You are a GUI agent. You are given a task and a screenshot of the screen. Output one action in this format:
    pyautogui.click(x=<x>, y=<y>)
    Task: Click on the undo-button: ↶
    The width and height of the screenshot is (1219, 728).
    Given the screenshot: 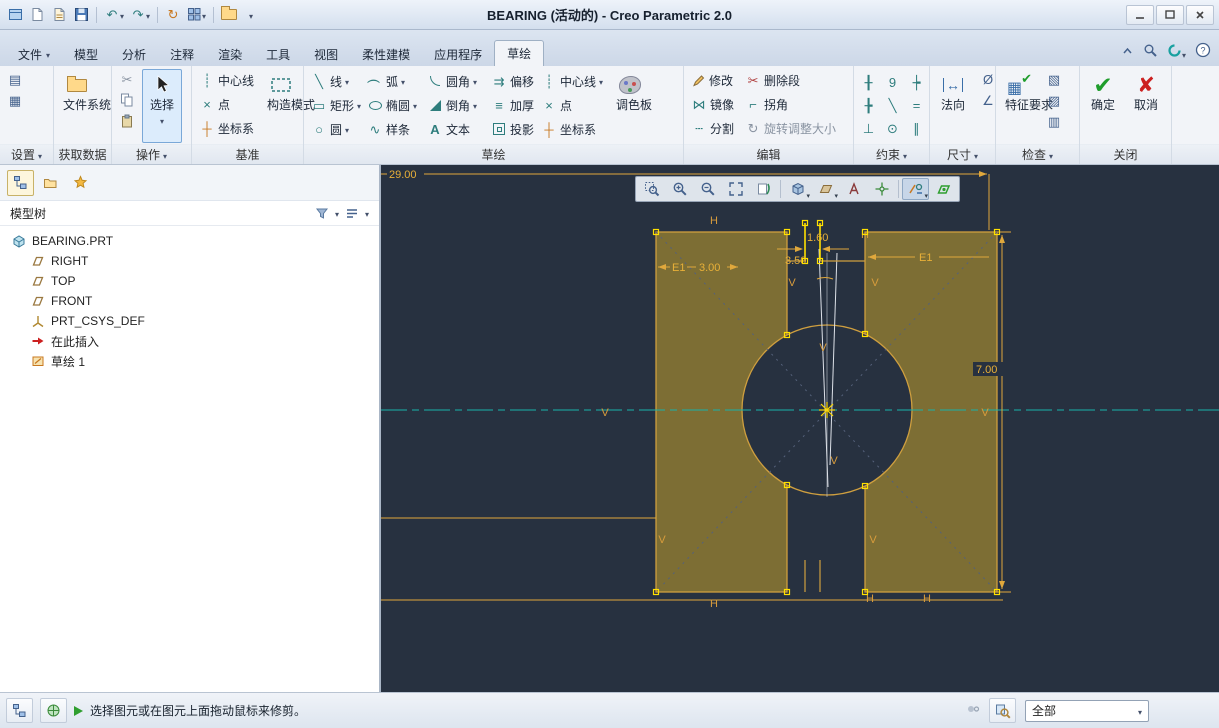 What is the action you would take?
    pyautogui.click(x=114, y=15)
    